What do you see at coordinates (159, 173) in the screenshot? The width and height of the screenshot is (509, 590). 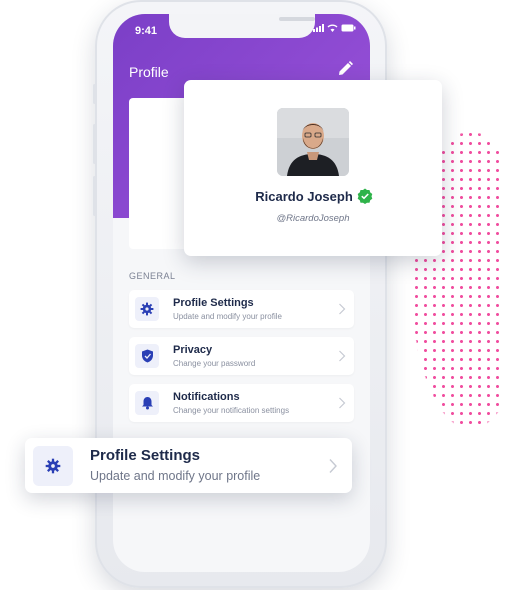 I see `profile-card-background` at bounding box center [159, 173].